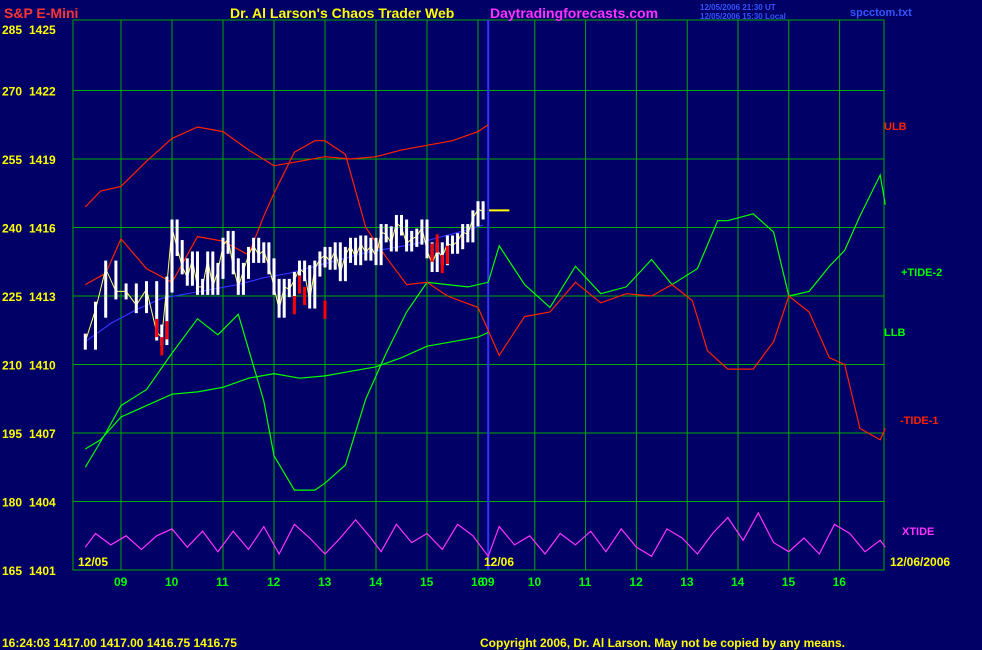 The width and height of the screenshot is (982, 650). Describe the element at coordinates (921, 273) in the screenshot. I see `tide2-label: +TIDE-2` at that location.